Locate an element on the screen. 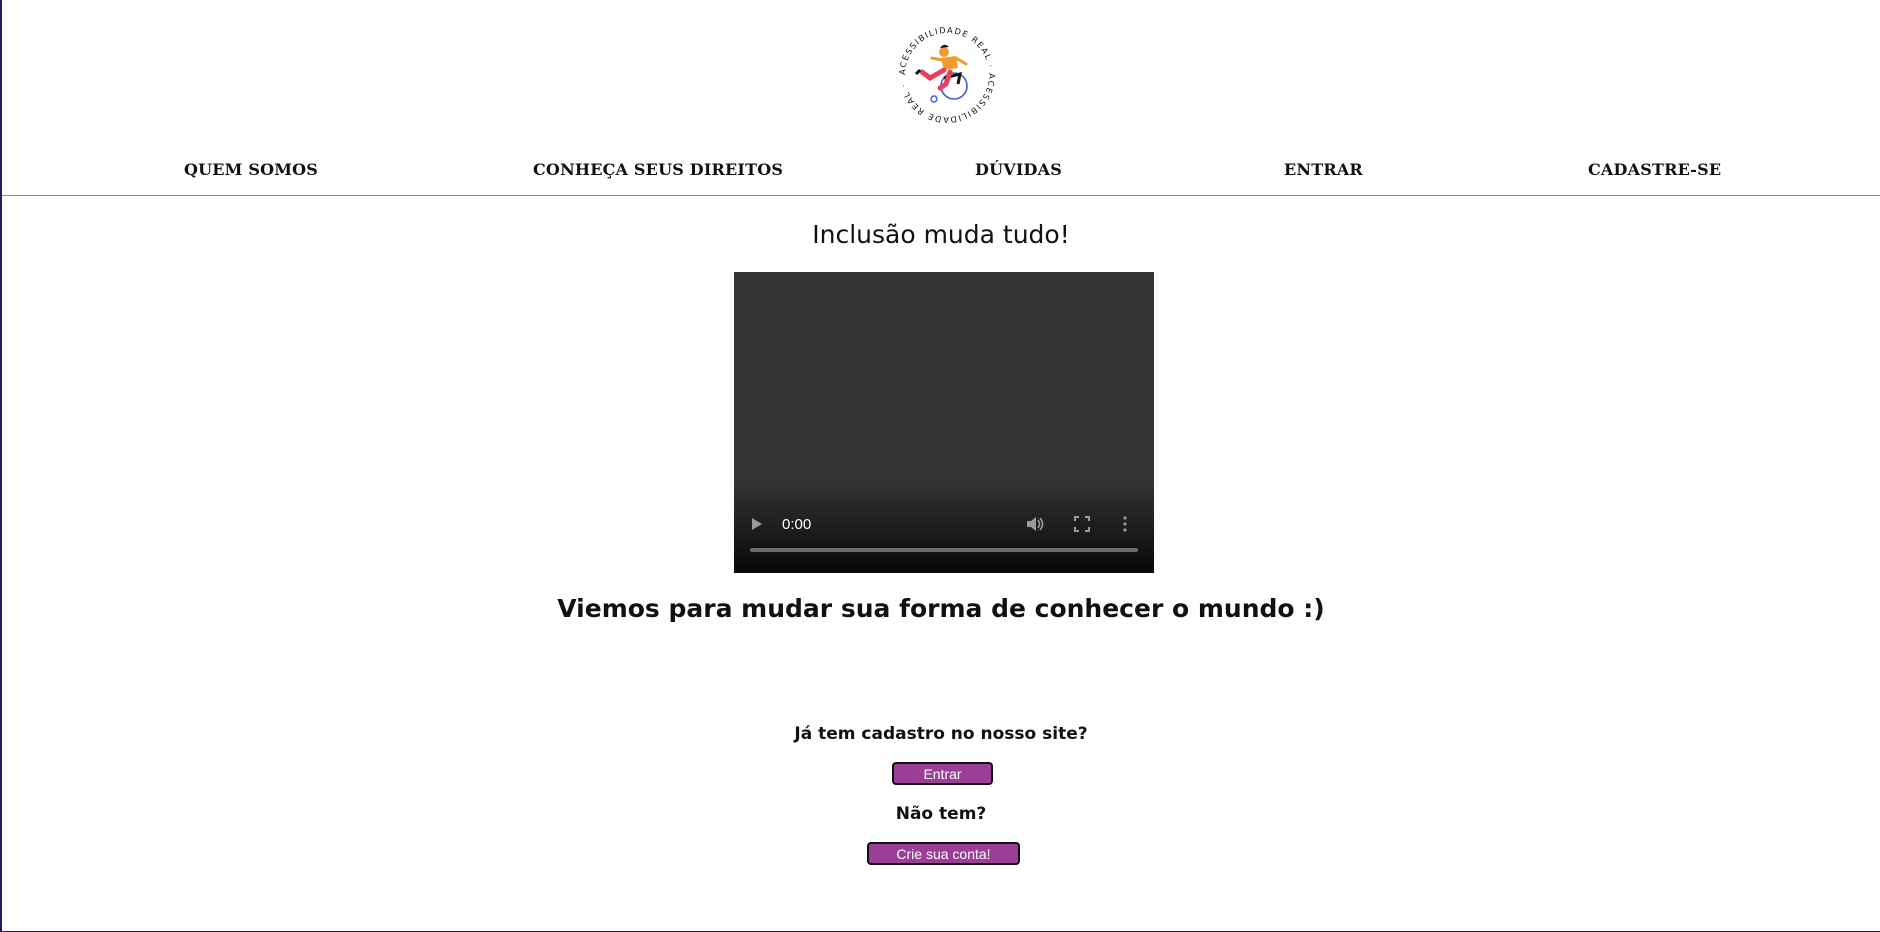 Image resolution: width=1880 pixels, height=932 pixels. volume-icon is located at coordinates (1035, 524).